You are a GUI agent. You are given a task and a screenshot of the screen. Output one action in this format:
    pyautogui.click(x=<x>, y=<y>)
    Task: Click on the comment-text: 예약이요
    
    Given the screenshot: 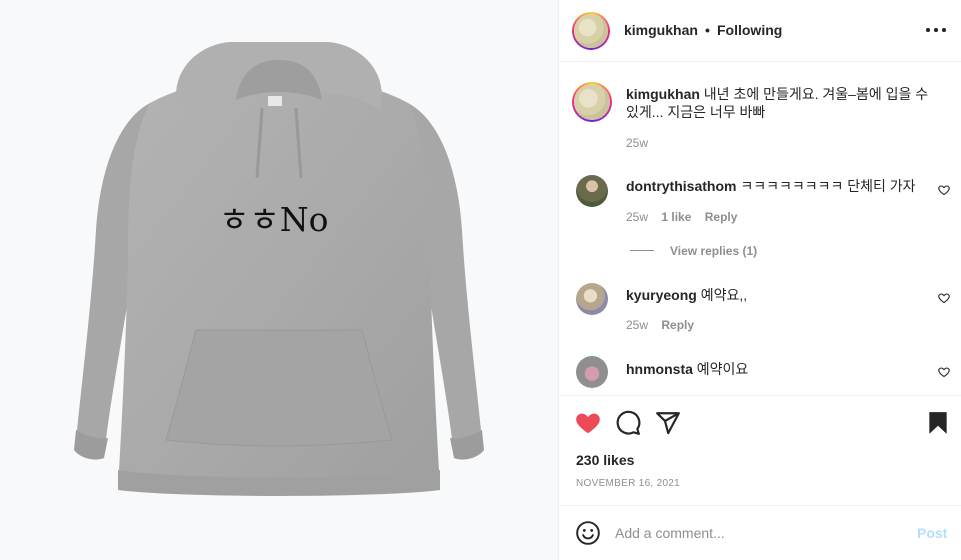 What is the action you would take?
    pyautogui.click(x=722, y=369)
    